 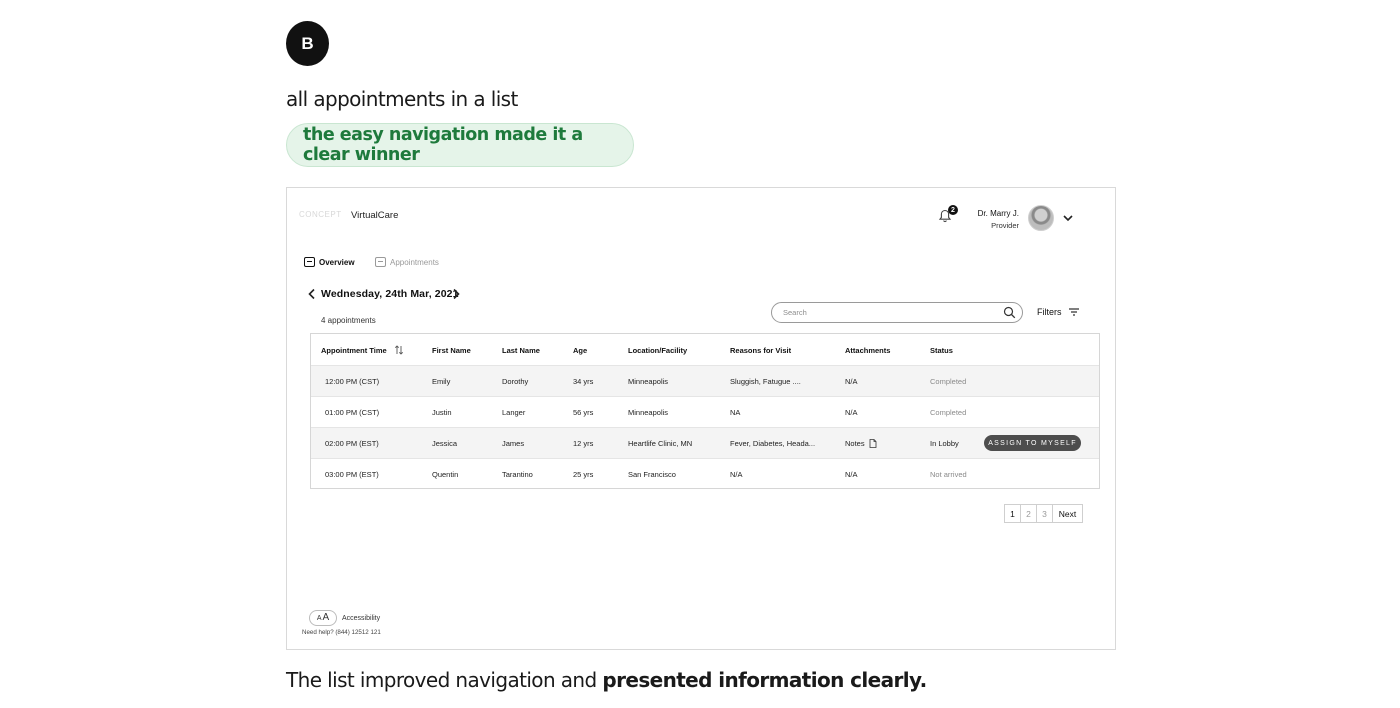 What do you see at coordinates (953, 210) in the screenshot?
I see `notification-count-badge: 2` at bounding box center [953, 210].